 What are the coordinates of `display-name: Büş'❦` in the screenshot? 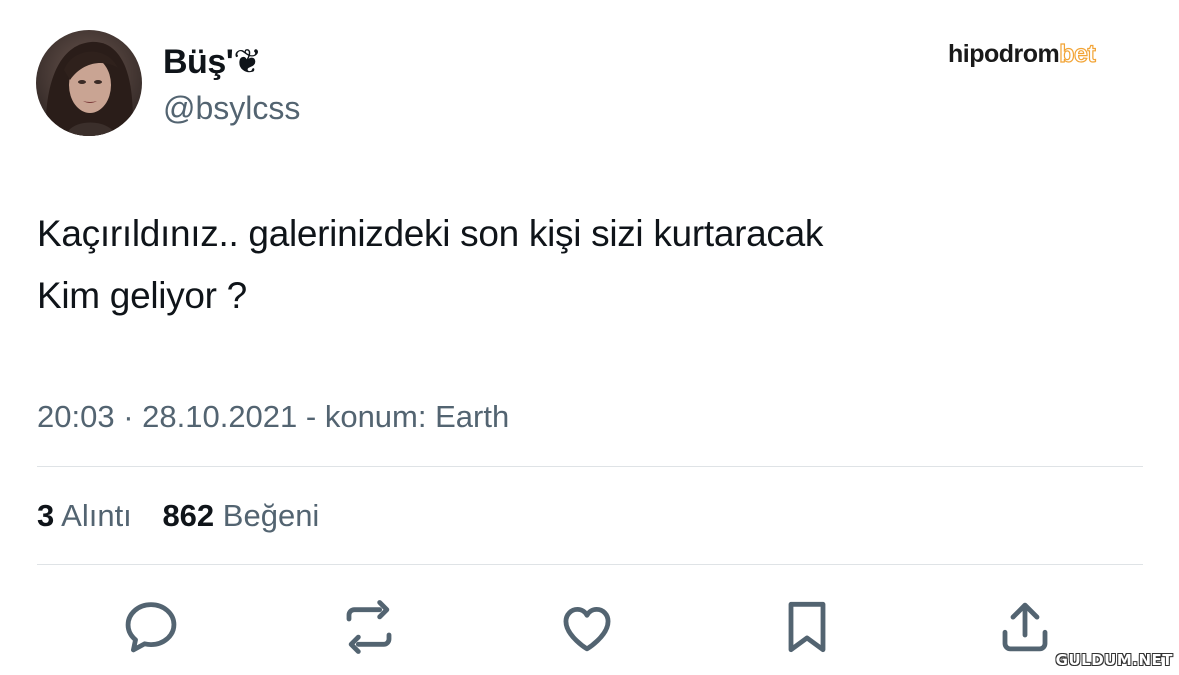 It's located at (212, 62).